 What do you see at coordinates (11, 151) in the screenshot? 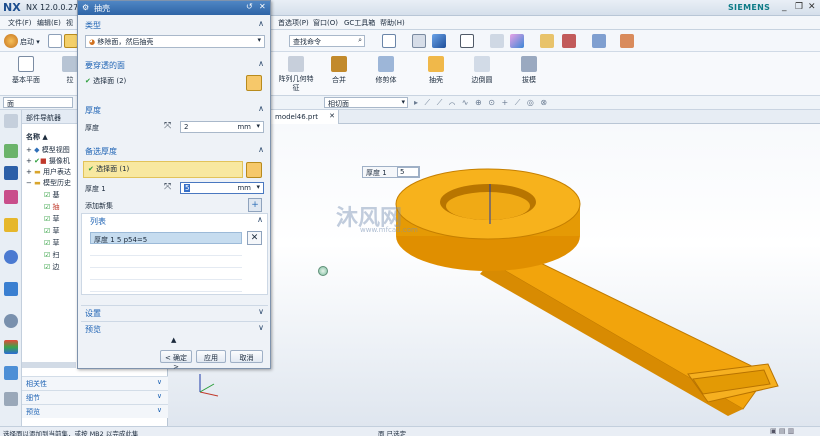
I see `assembly-navigator-icon` at bounding box center [11, 151].